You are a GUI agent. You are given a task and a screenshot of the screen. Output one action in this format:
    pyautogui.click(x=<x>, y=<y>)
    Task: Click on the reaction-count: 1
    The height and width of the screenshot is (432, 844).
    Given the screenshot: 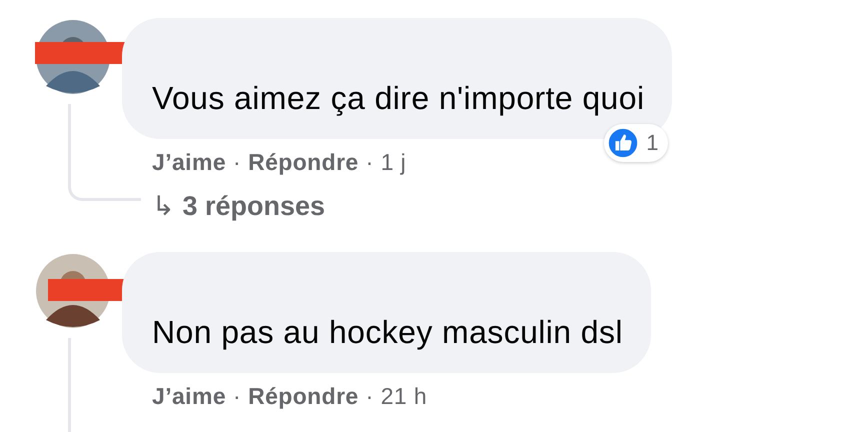 What is the action you would take?
    pyautogui.click(x=652, y=143)
    